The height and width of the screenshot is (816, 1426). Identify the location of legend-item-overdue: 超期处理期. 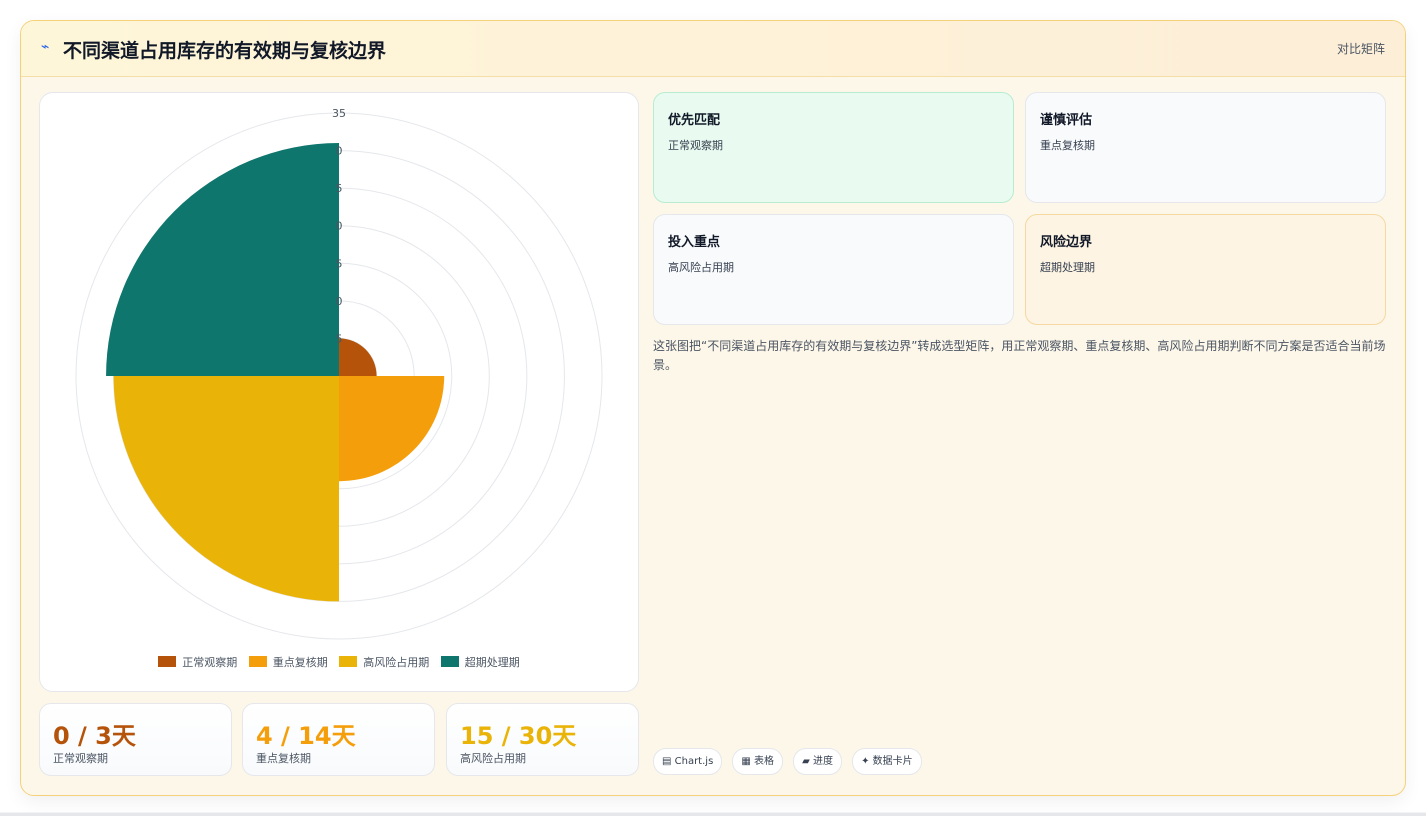
(480, 662).